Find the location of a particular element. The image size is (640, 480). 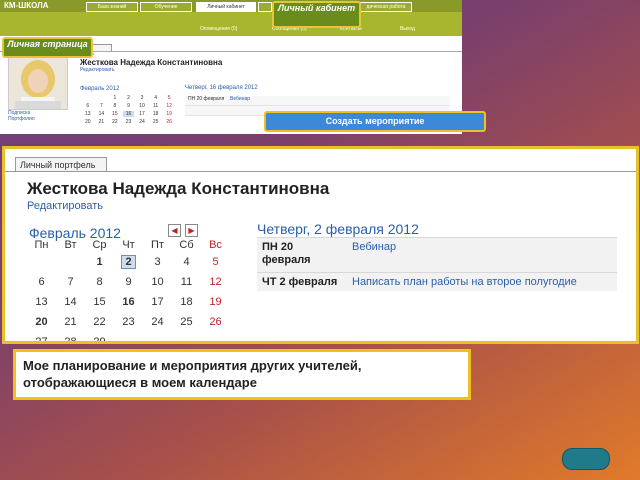

calendar-day: 27 is located at coordinates (41, 336).